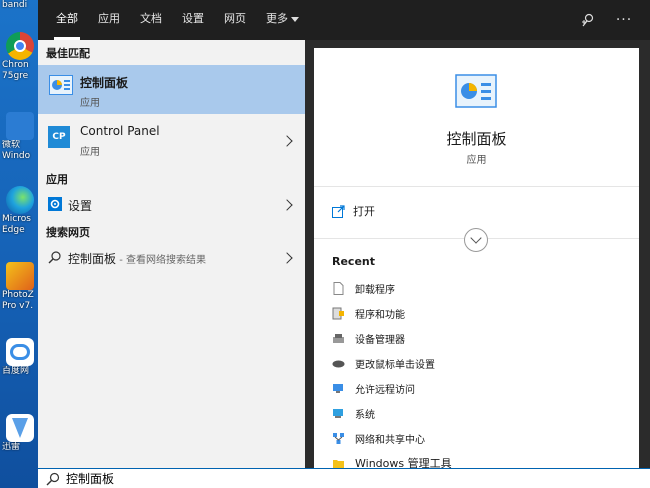 This screenshot has height=488, width=650. I want to click on preview-app-type: 应用, so click(476, 160).